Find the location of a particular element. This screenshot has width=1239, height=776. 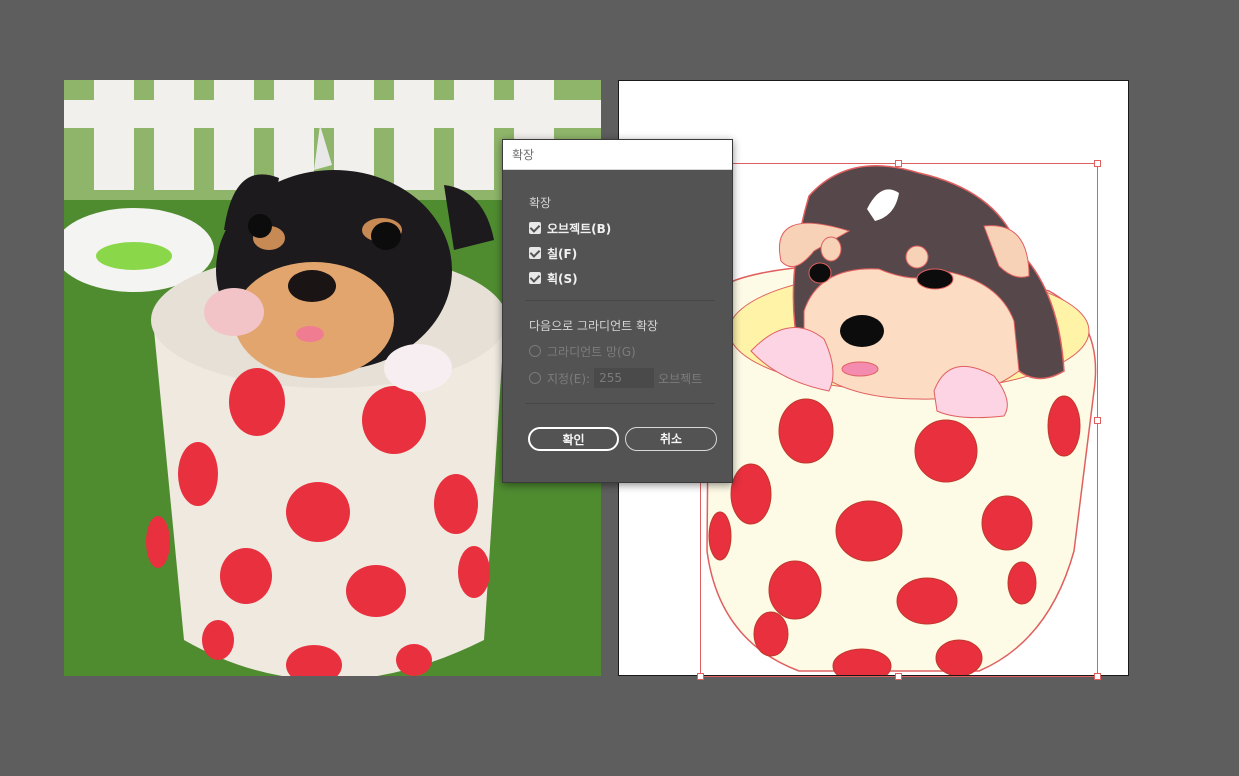

dialog-titlebar: 확장 is located at coordinates (617, 155).